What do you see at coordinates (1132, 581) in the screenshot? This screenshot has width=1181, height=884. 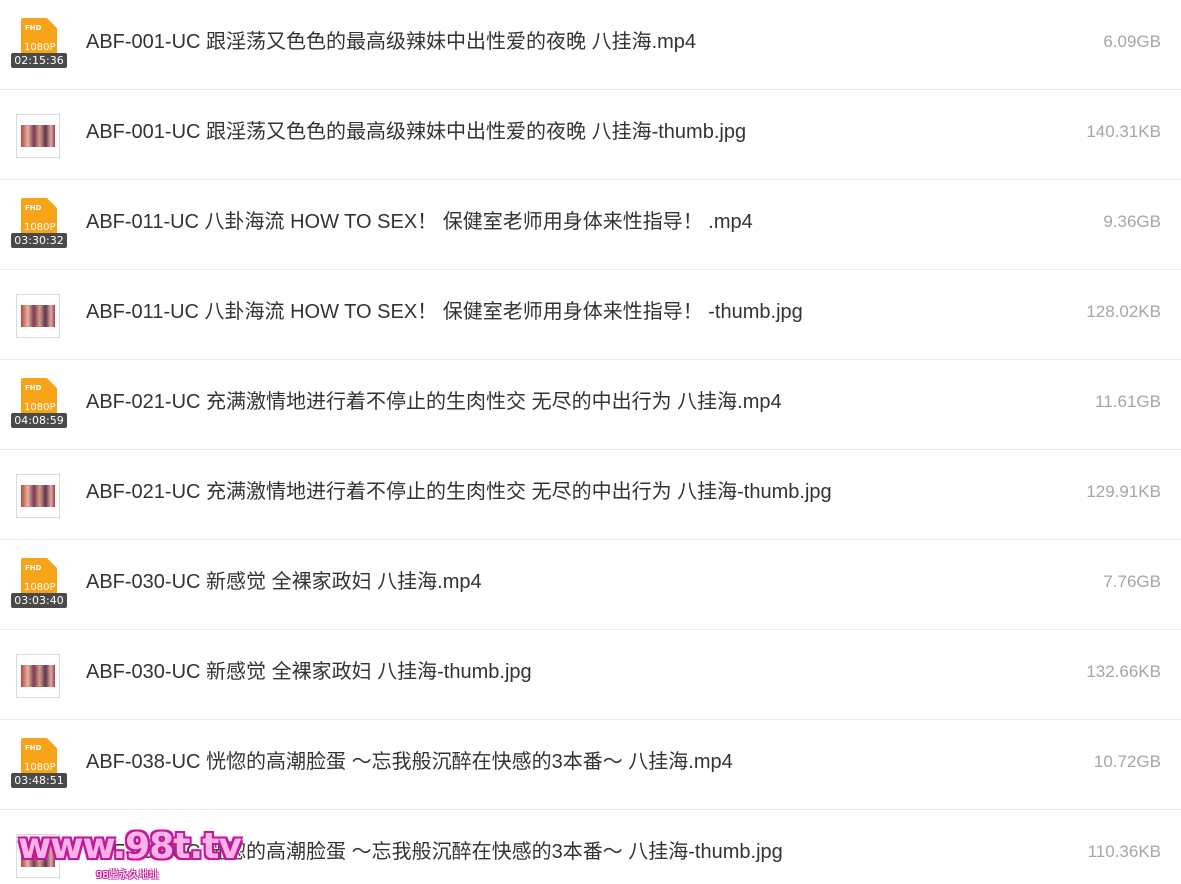 I see `file-size: 7.76GB` at bounding box center [1132, 581].